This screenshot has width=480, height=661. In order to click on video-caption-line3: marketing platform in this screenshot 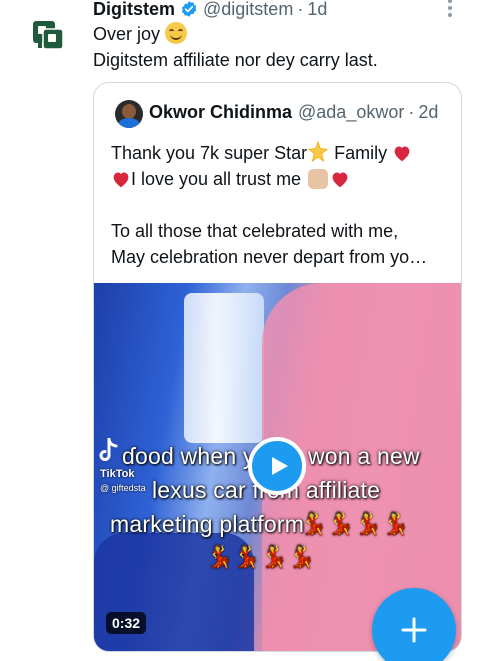, I will do `click(207, 524)`.